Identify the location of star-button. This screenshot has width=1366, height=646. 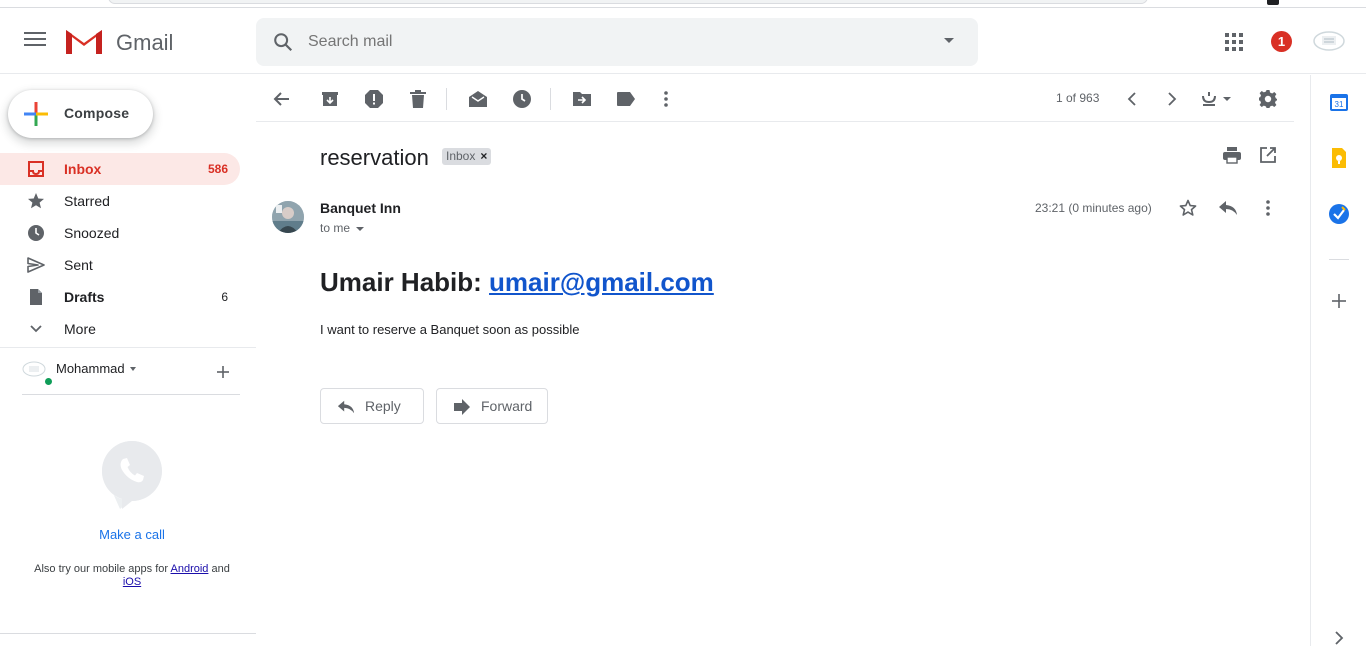
(1188, 208).